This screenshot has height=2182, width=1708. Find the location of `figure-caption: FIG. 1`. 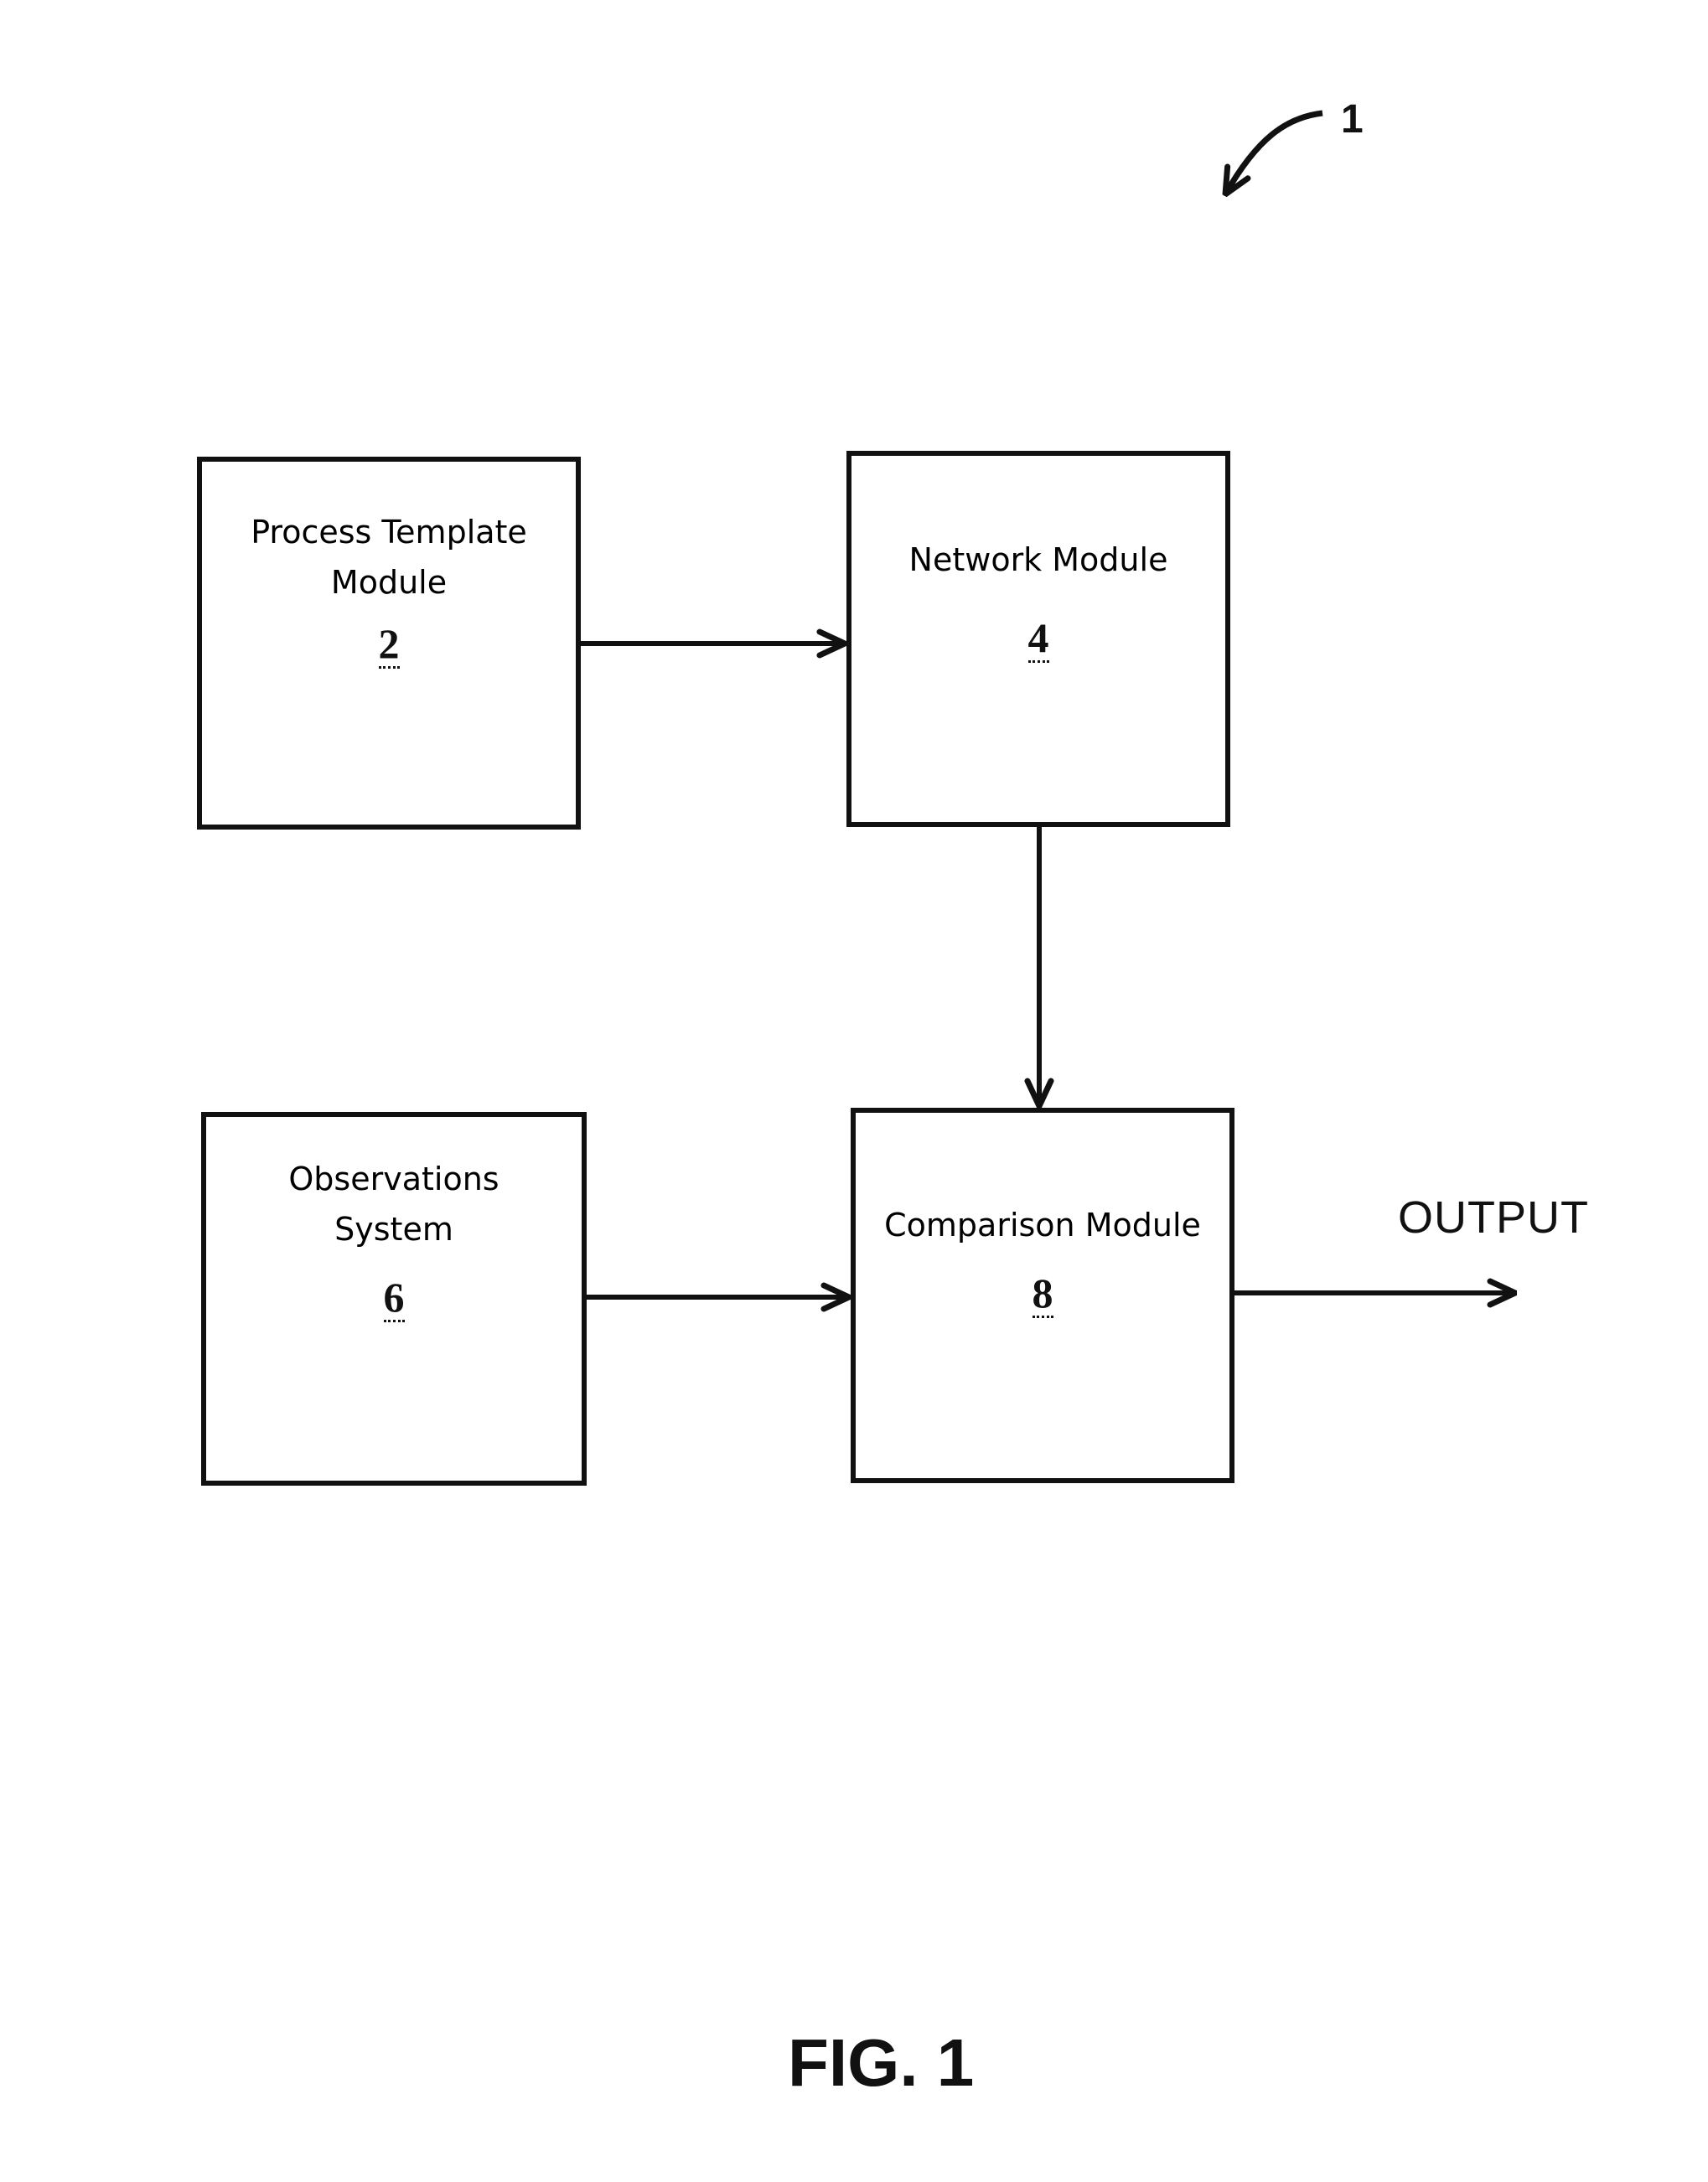

figure-caption: FIG. 1 is located at coordinates (882, 2062).